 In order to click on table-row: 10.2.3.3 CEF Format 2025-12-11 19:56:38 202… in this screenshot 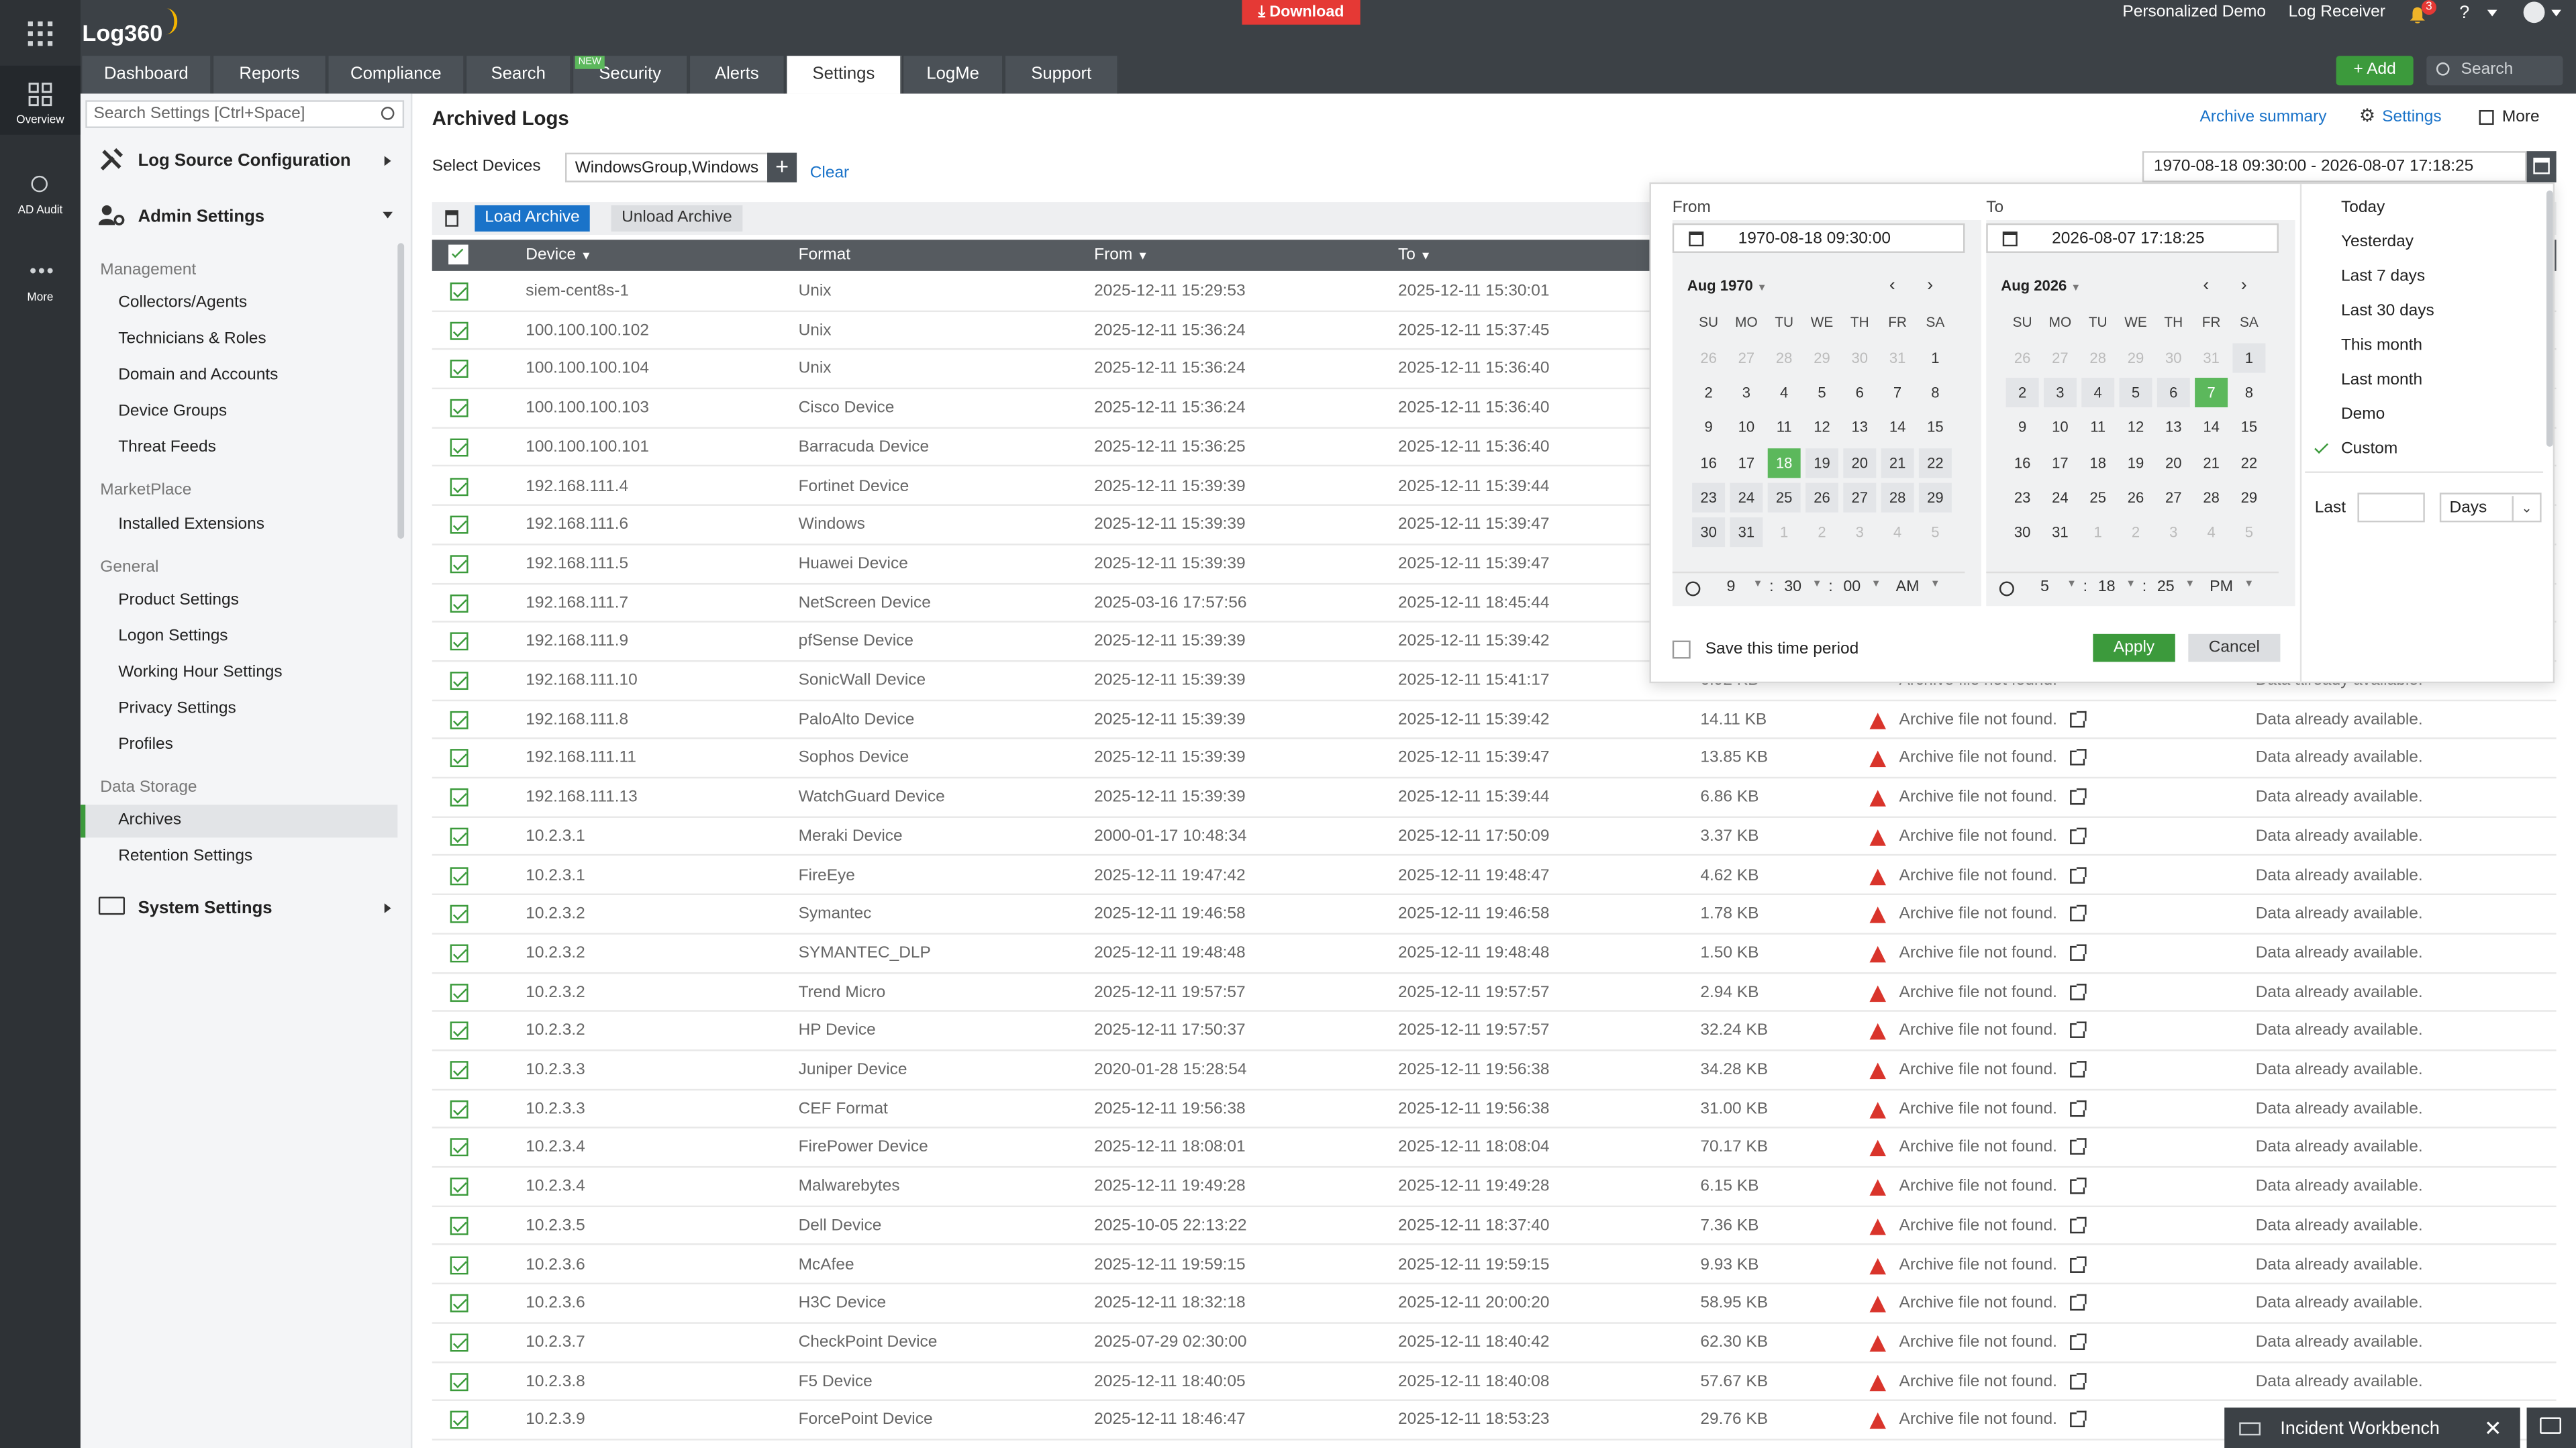, I will do `click(1494, 1109)`.